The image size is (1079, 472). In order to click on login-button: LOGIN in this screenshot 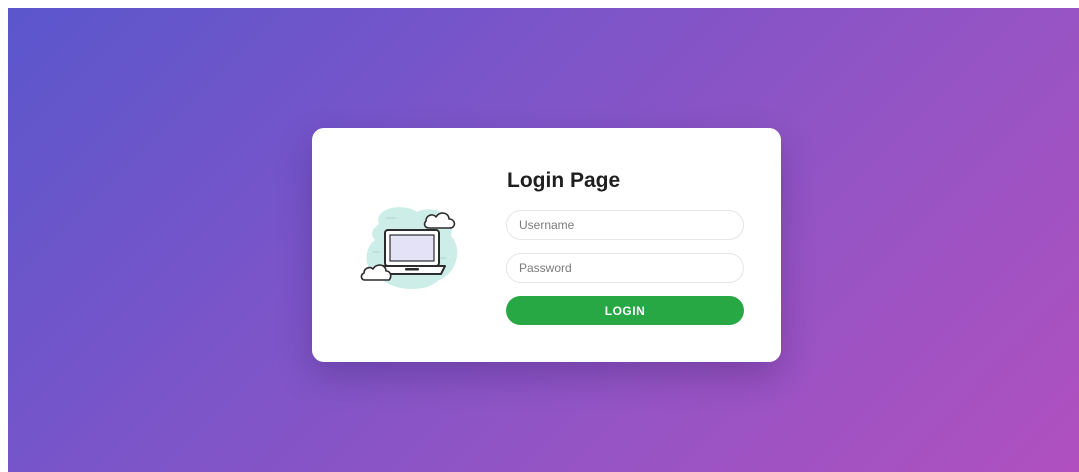, I will do `click(625, 310)`.